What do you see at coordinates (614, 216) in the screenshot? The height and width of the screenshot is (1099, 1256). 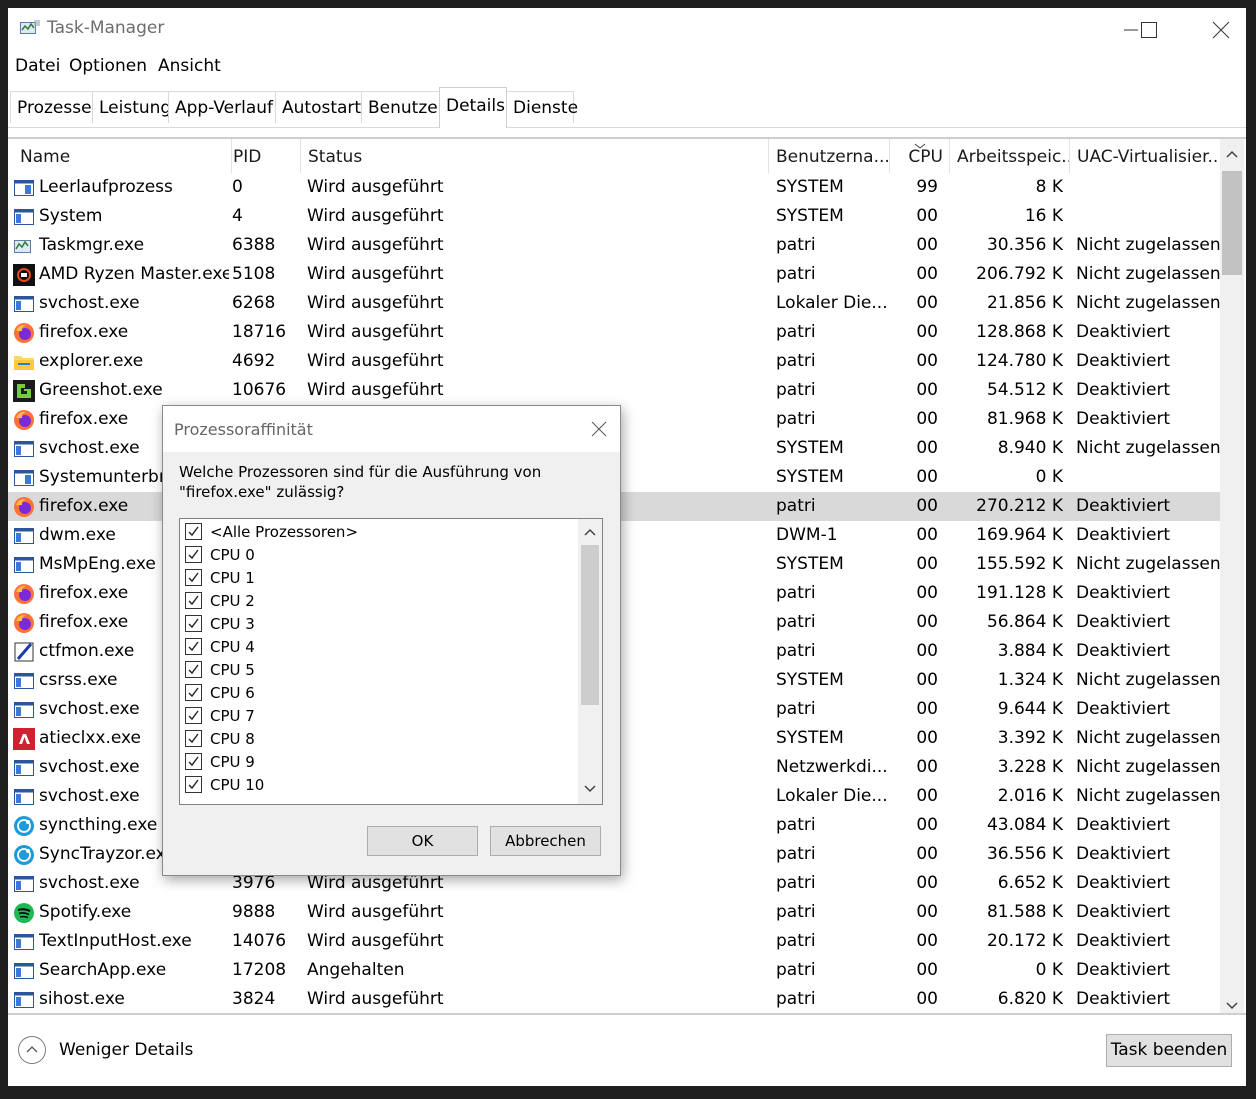 I see `table-row: System 4 Wird ausgeführt SYSTEM 00 16 K` at bounding box center [614, 216].